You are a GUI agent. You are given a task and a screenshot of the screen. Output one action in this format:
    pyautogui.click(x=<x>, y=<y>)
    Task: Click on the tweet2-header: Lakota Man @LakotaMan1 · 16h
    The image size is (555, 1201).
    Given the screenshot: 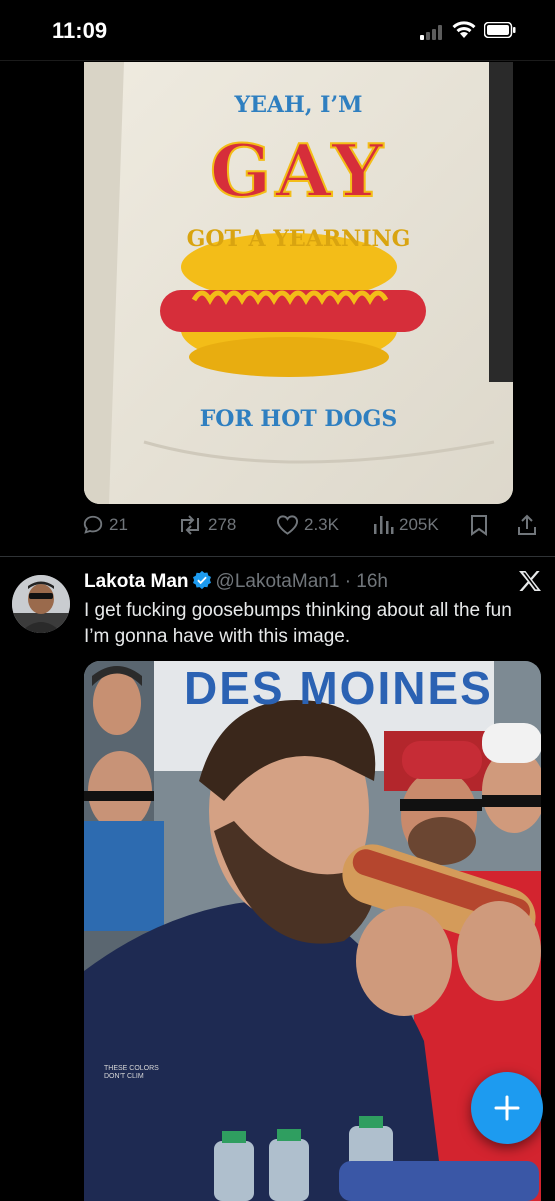 What is the action you would take?
    pyautogui.click(x=236, y=581)
    